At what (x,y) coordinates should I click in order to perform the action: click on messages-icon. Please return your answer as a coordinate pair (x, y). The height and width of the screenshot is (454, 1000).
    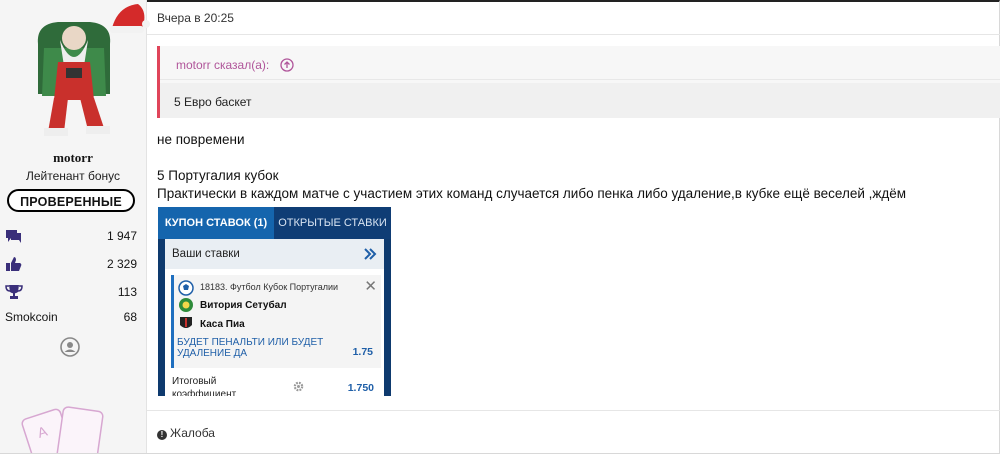
    Looking at the image, I should click on (13, 236).